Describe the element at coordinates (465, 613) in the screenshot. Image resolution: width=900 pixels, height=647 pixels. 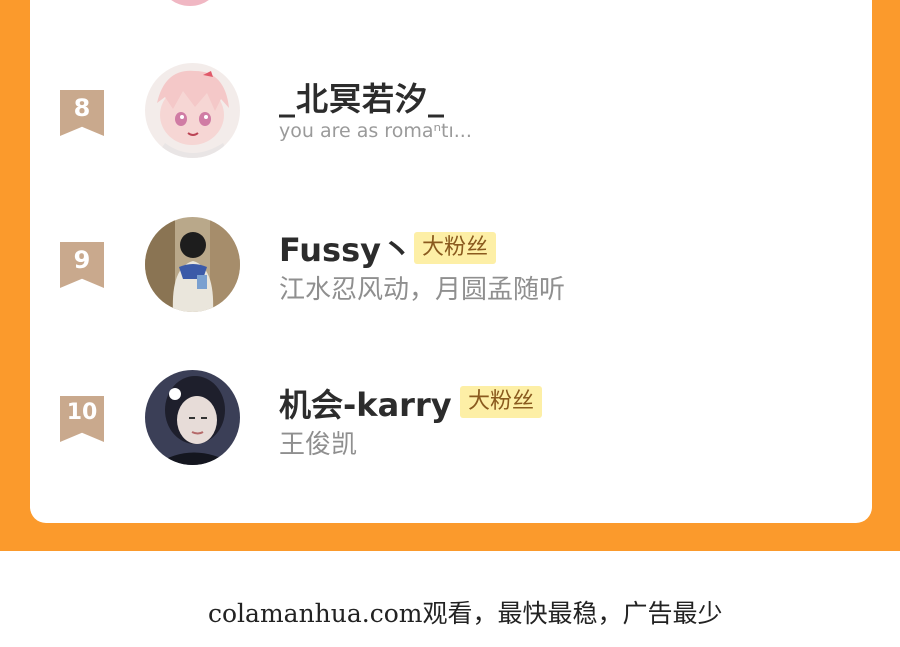
I see `footer-watermark-text: colamanhua.com观看，最快最稳，广告最少` at that location.